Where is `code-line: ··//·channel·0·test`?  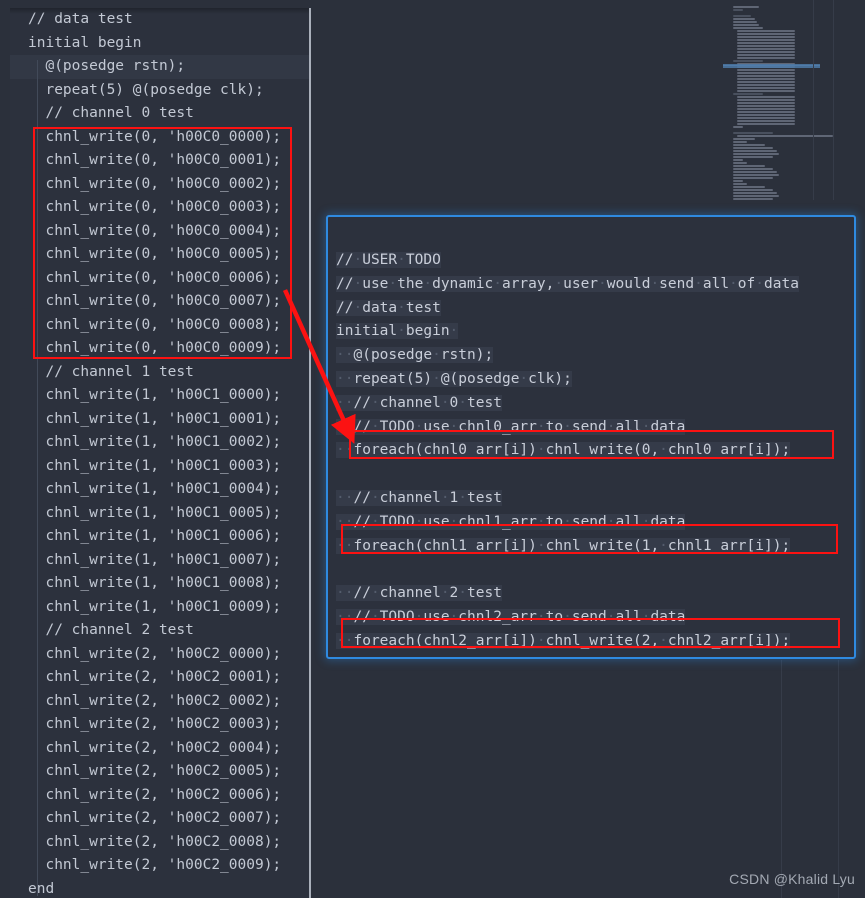 code-line: ··//·channel·0·test is located at coordinates (595, 404).